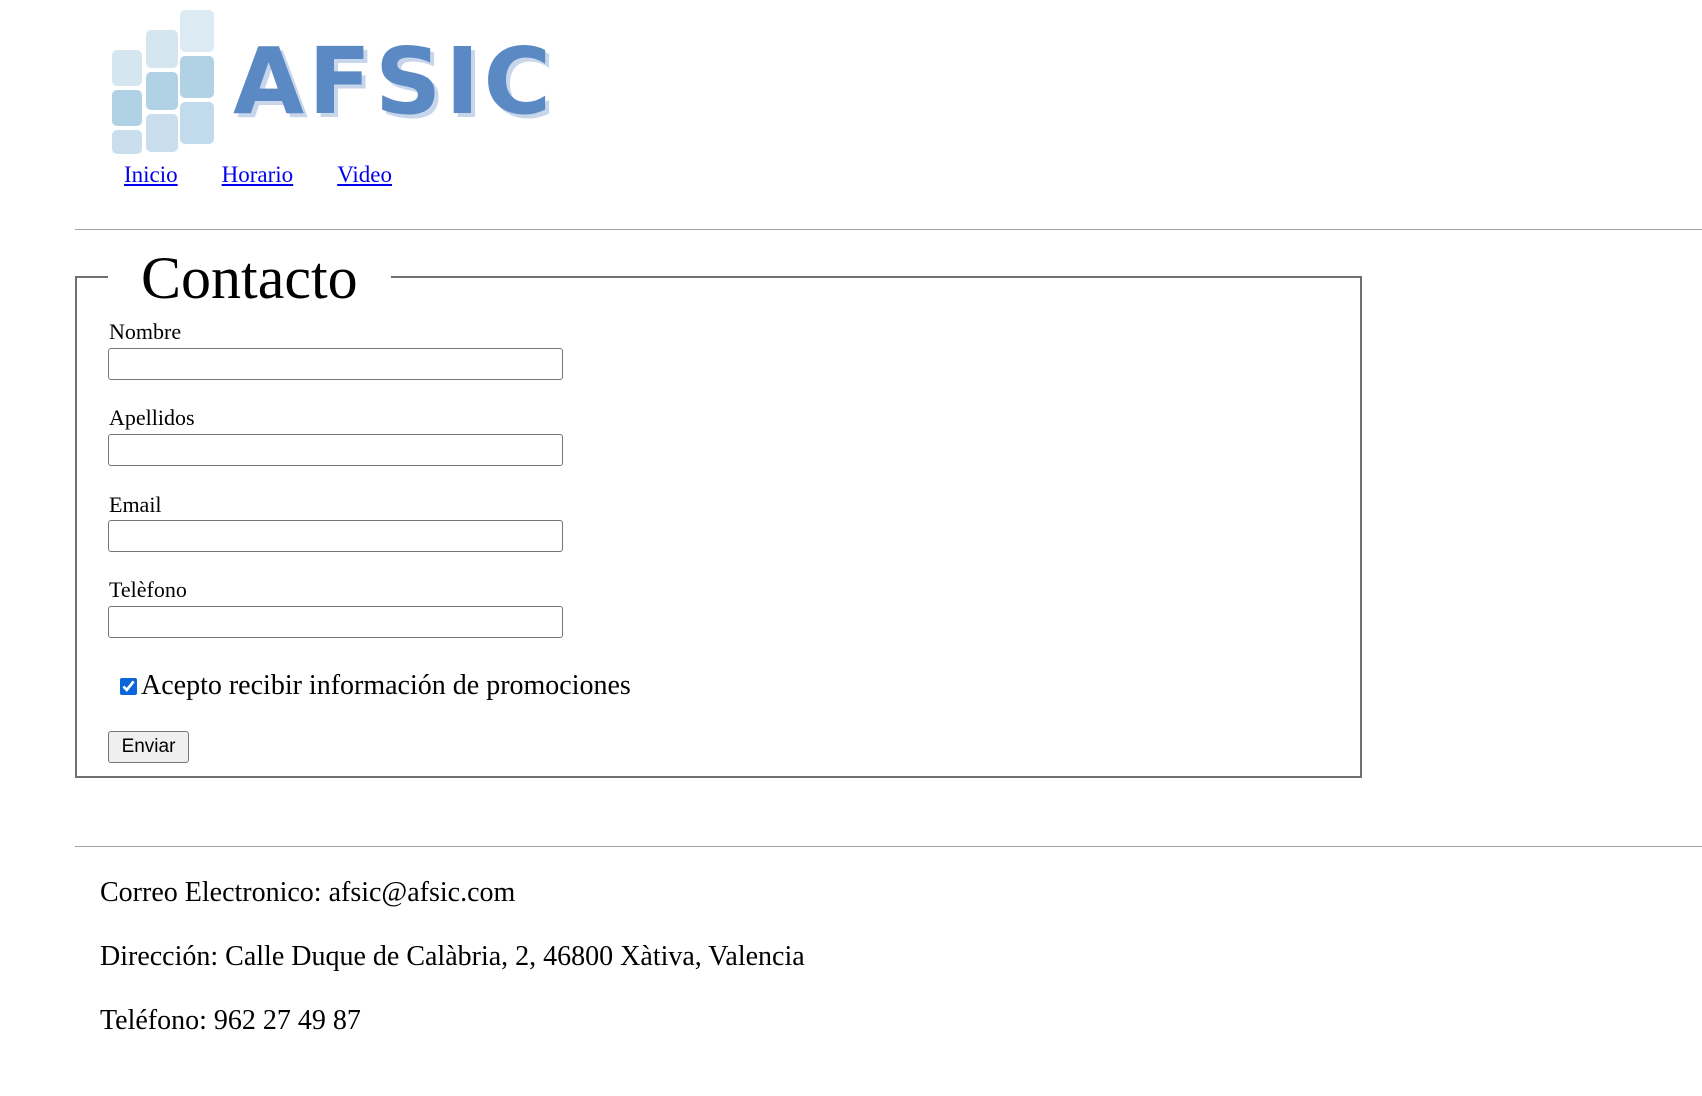  Describe the element at coordinates (148, 589) in the screenshot. I see `telefono-label: Telèfono` at that location.